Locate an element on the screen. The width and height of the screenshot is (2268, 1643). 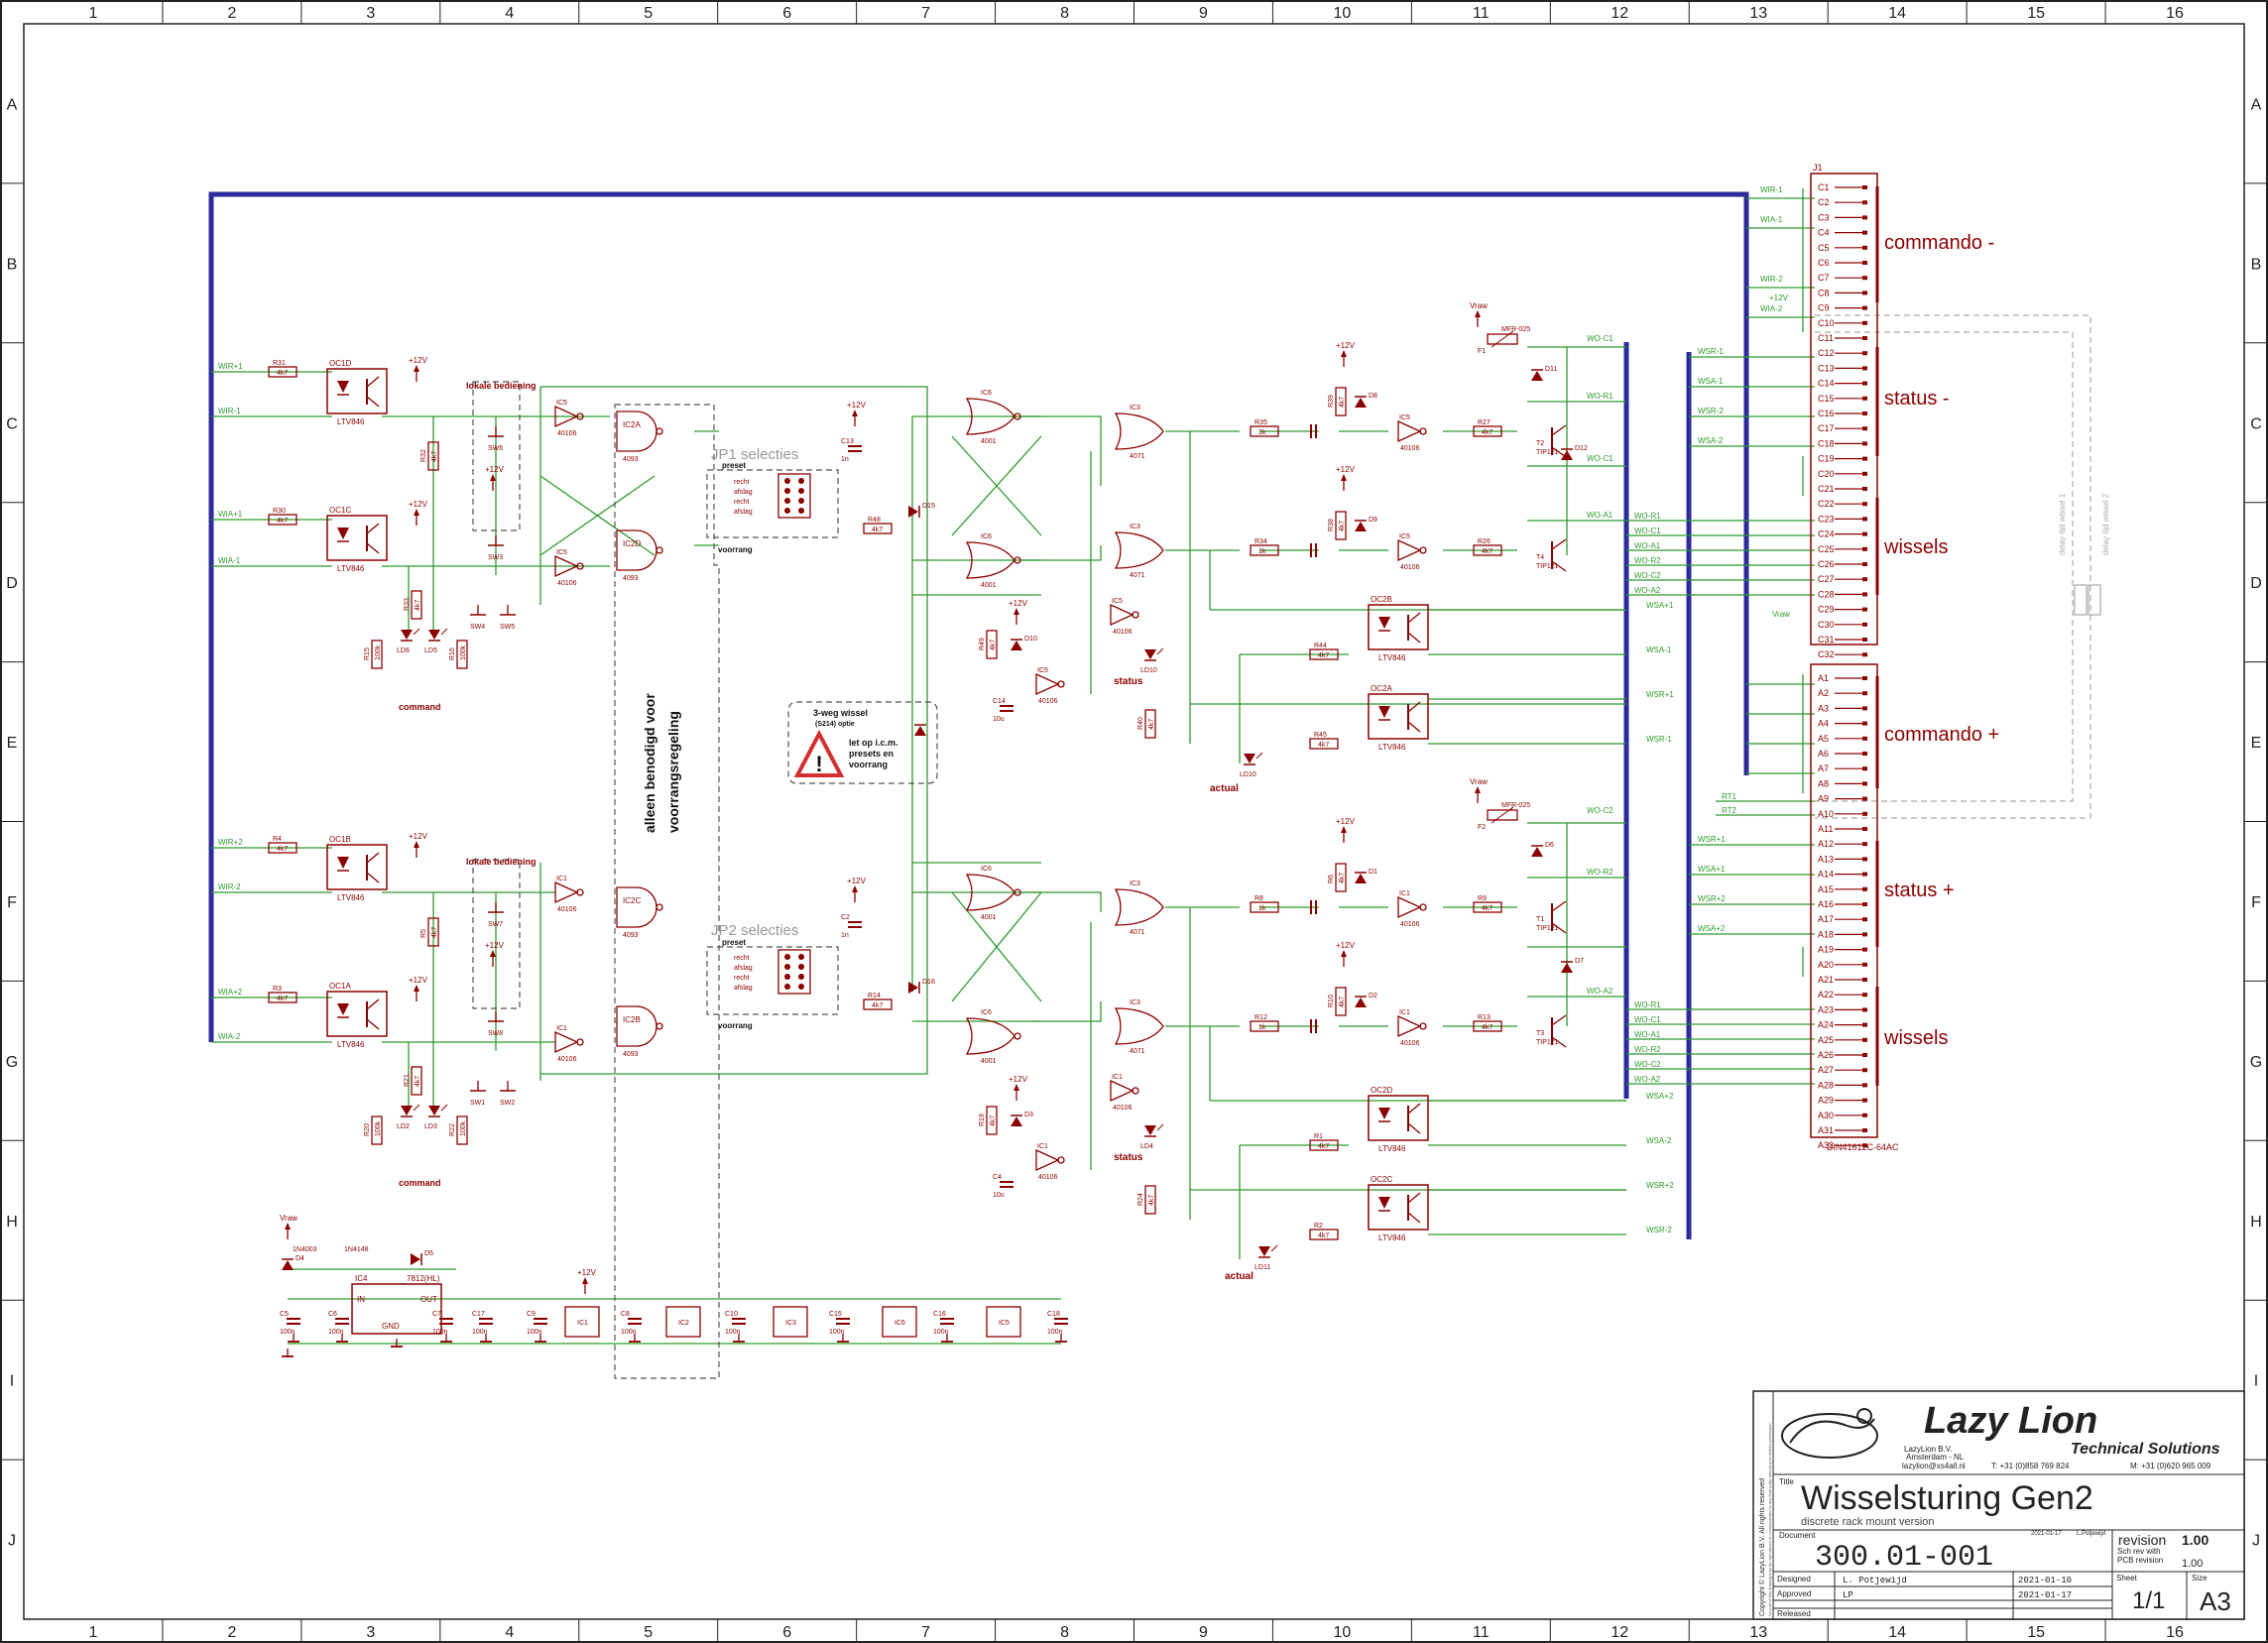
jp2-label: JP2 selecties is located at coordinates (755, 931).